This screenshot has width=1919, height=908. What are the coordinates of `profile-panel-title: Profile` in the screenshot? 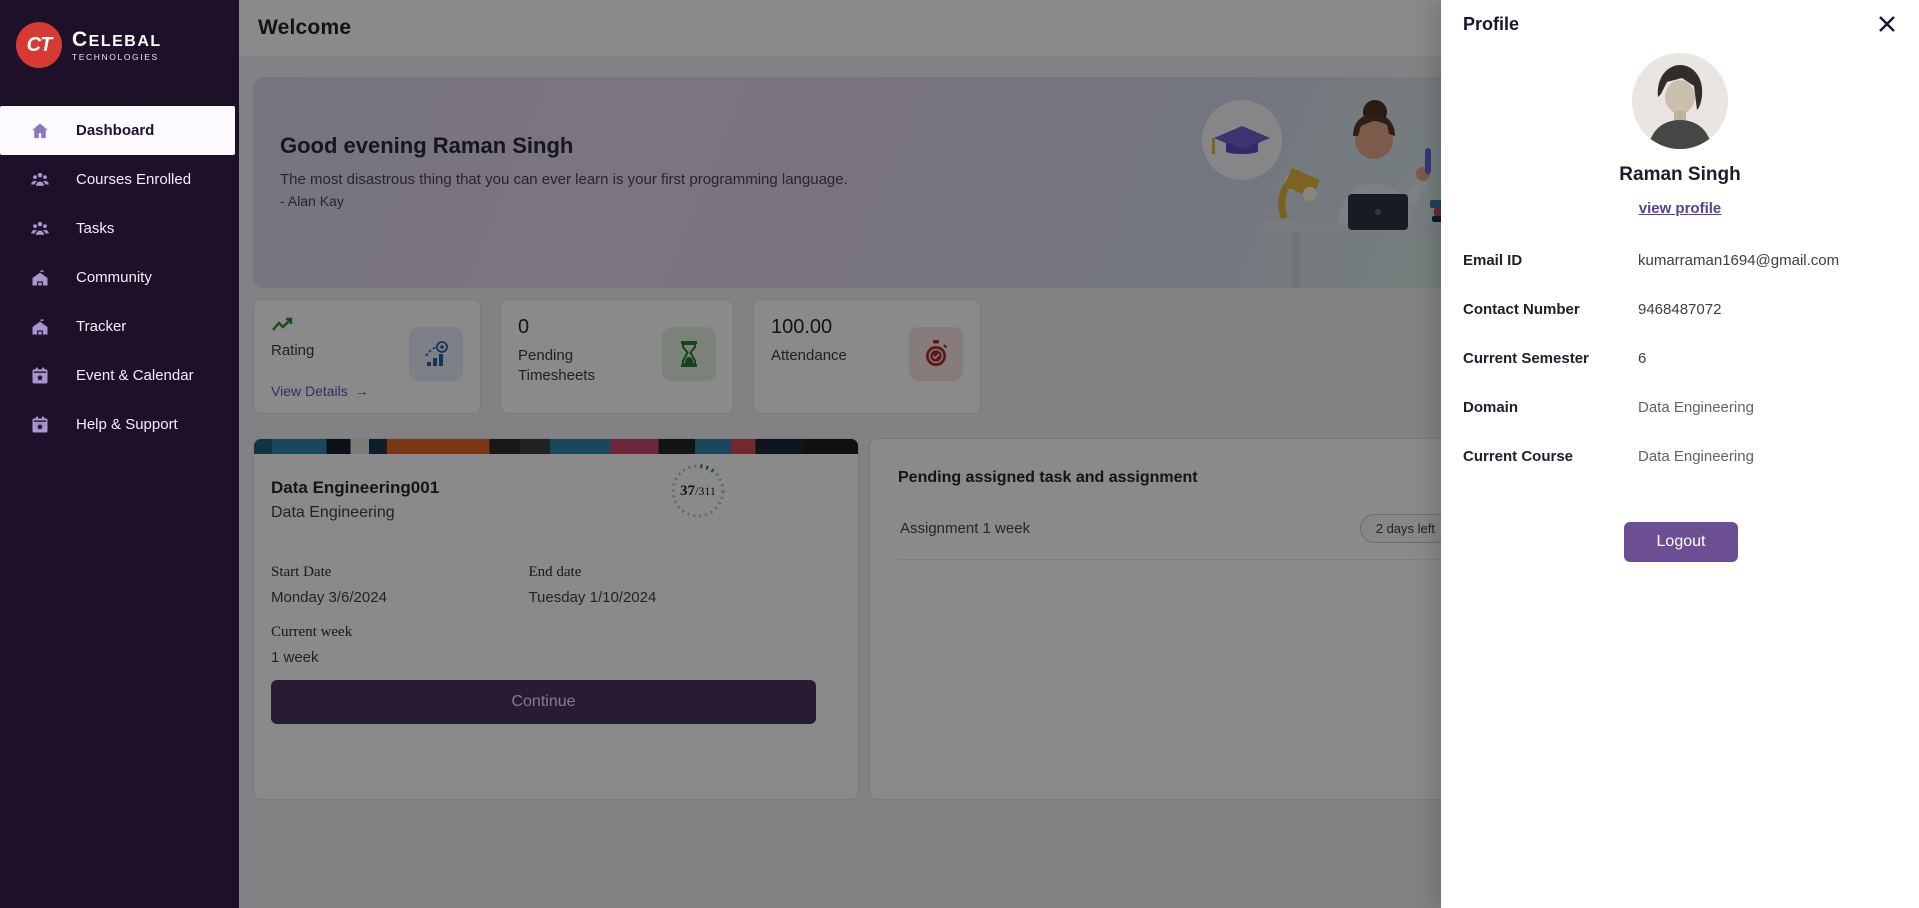 It's located at (1491, 24).